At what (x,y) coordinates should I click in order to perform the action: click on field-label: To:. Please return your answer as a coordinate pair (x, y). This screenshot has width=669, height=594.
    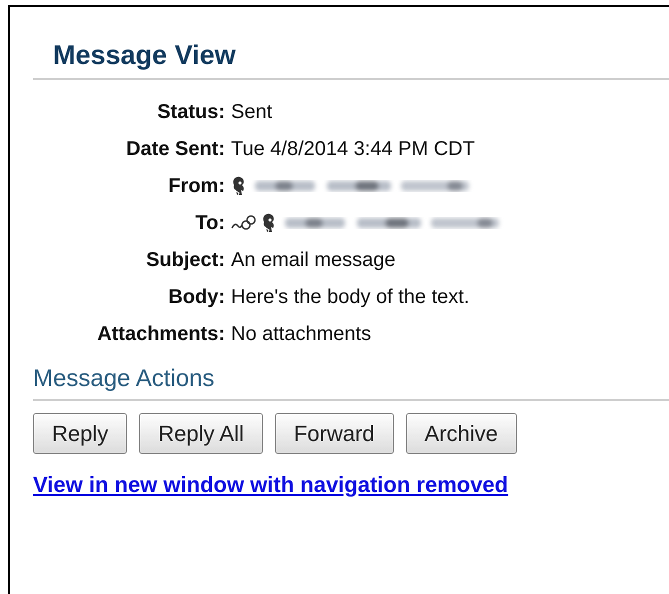
    Looking at the image, I should click on (210, 223).